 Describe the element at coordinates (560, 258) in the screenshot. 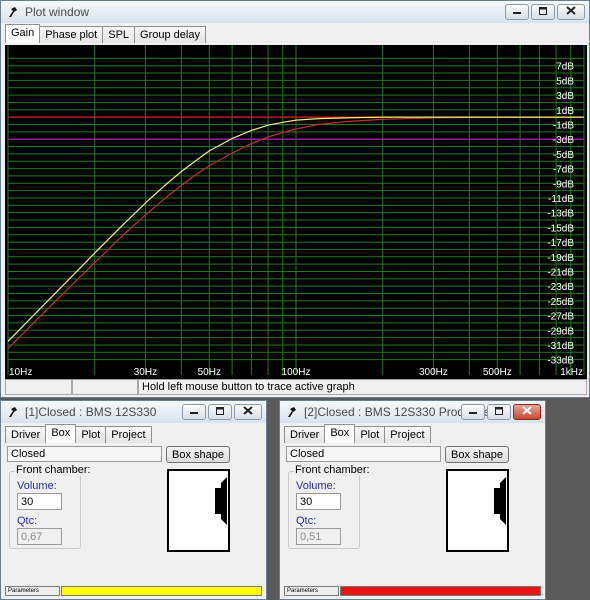

I see `y-tick-label: -19dB` at that location.